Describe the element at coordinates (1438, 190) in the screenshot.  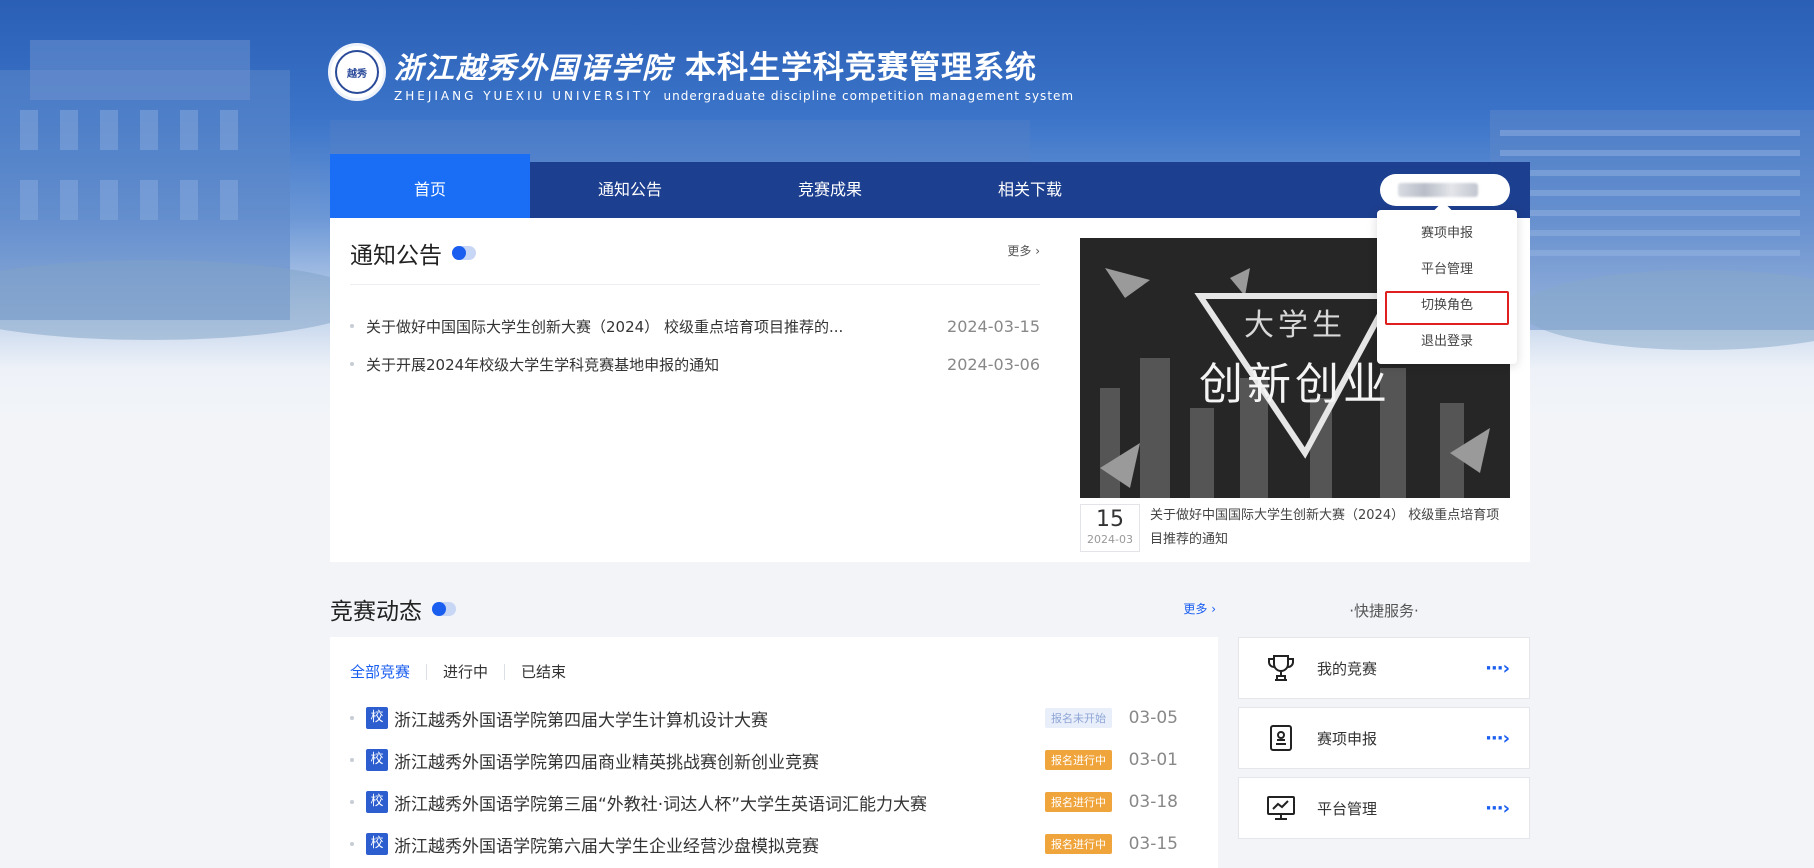
I see `username-blurred` at that location.